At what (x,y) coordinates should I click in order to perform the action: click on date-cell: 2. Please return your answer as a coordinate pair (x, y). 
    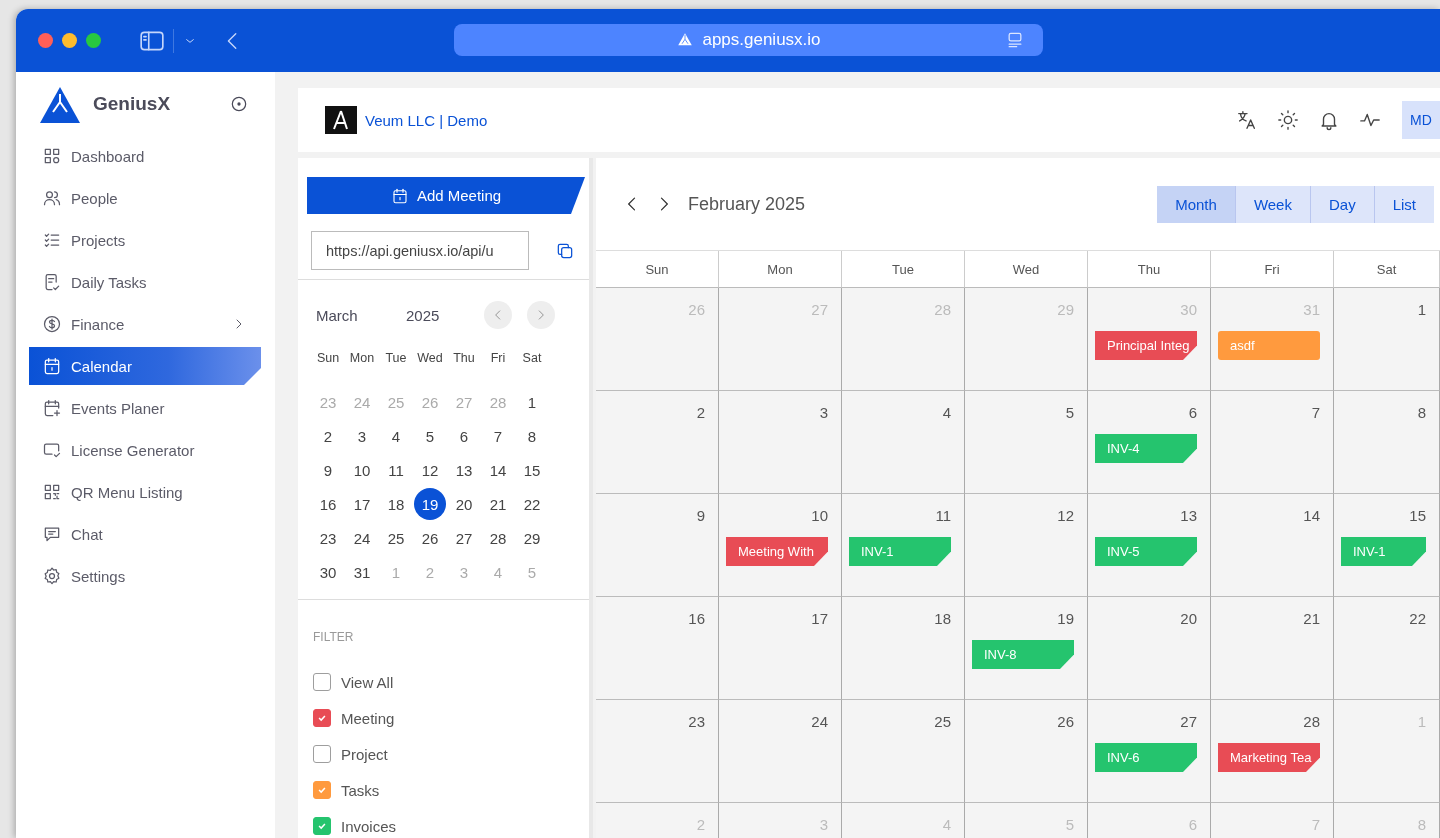
    Looking at the image, I should click on (328, 436).